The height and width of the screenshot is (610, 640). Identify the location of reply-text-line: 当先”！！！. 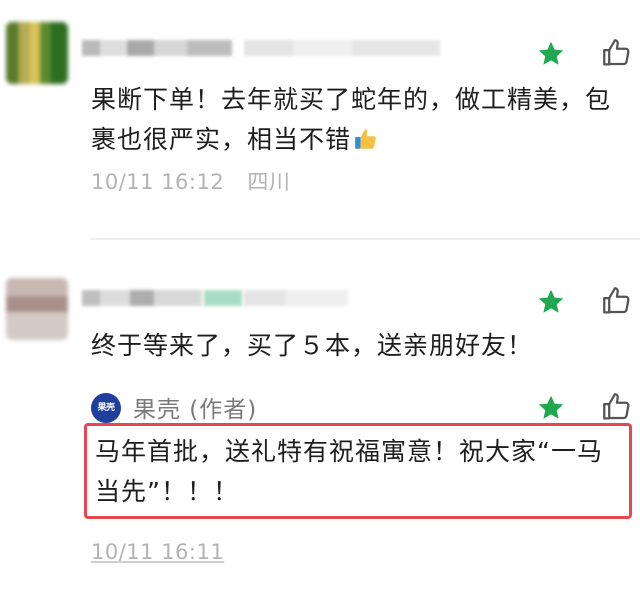
(167, 491).